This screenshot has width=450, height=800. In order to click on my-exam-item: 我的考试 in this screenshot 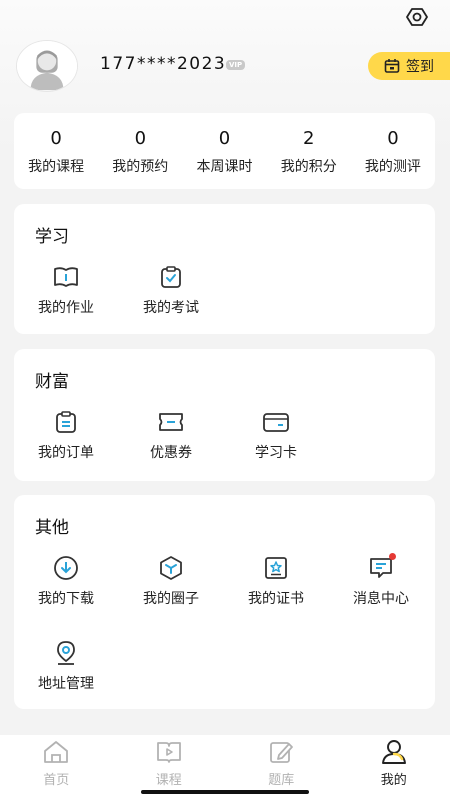, I will do `click(171, 290)`.